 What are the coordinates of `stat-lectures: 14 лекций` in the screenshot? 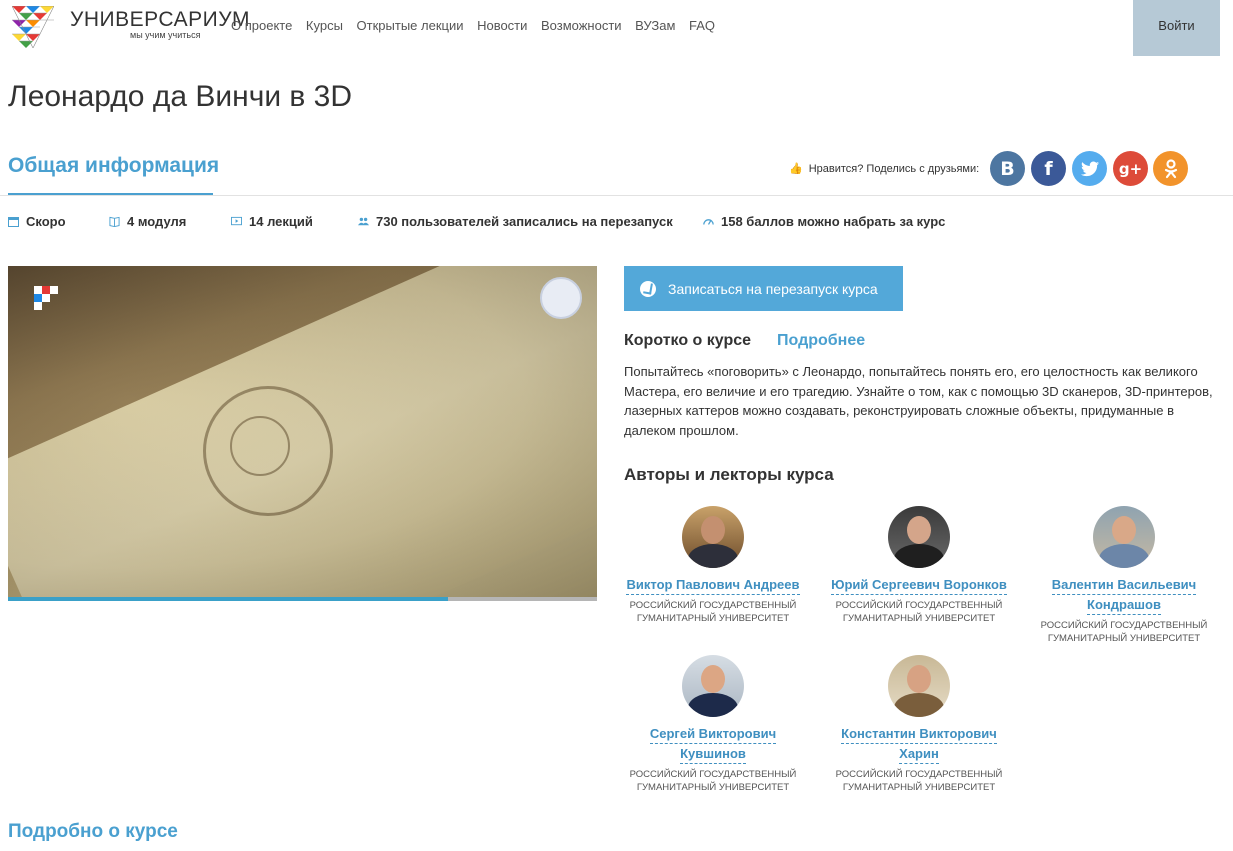 It's located at (272, 221).